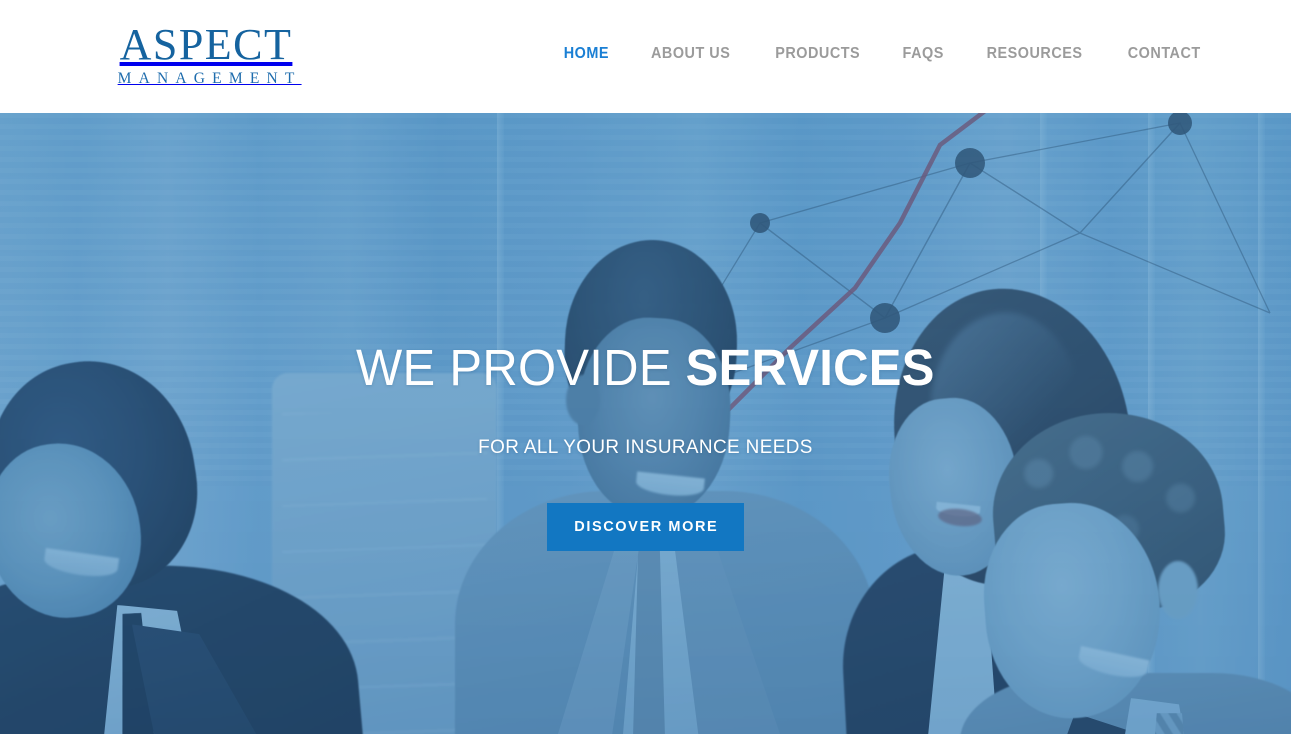 This screenshot has width=1291, height=734. I want to click on site-logo: ASPECT MANAGEMENT, so click(206, 54).